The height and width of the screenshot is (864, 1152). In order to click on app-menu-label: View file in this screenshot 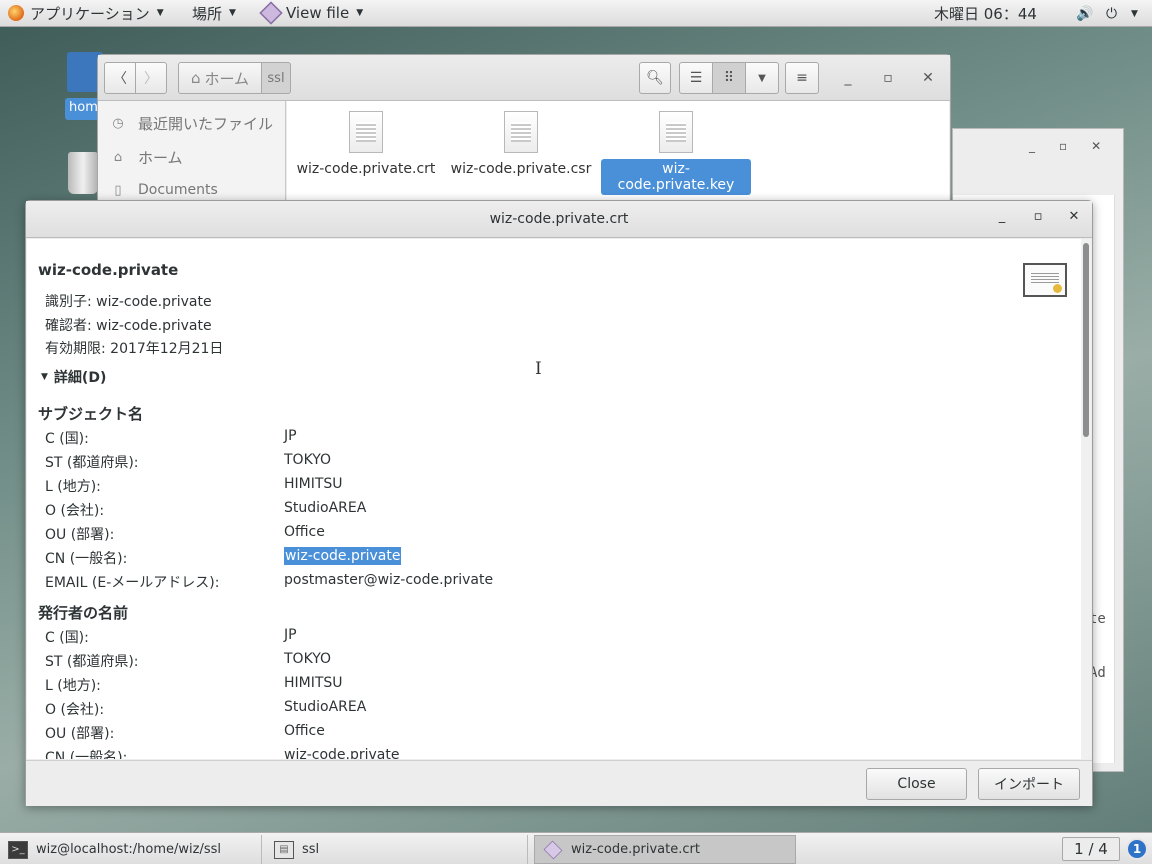, I will do `click(318, 13)`.